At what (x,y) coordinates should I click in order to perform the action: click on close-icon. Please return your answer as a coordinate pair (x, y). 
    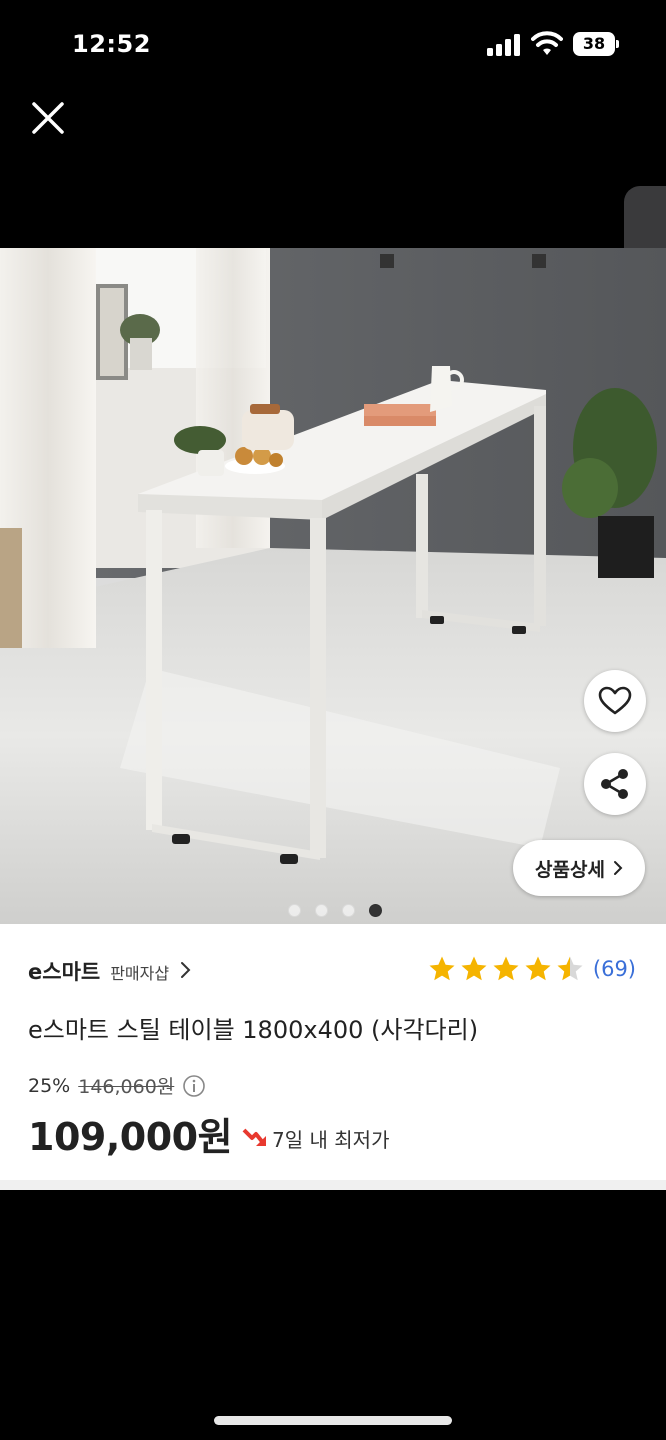
    Looking at the image, I should click on (48, 118).